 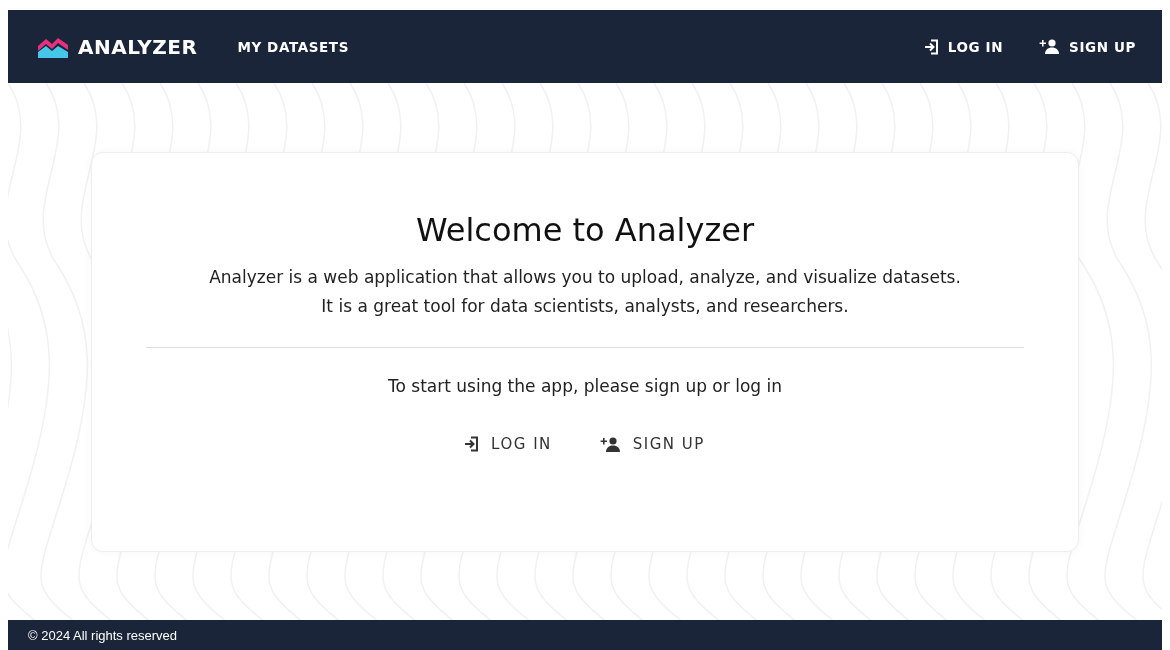 What do you see at coordinates (585, 306) in the screenshot?
I see `description-text: It is a great tool for data scientists, analysts, and researchers.` at bounding box center [585, 306].